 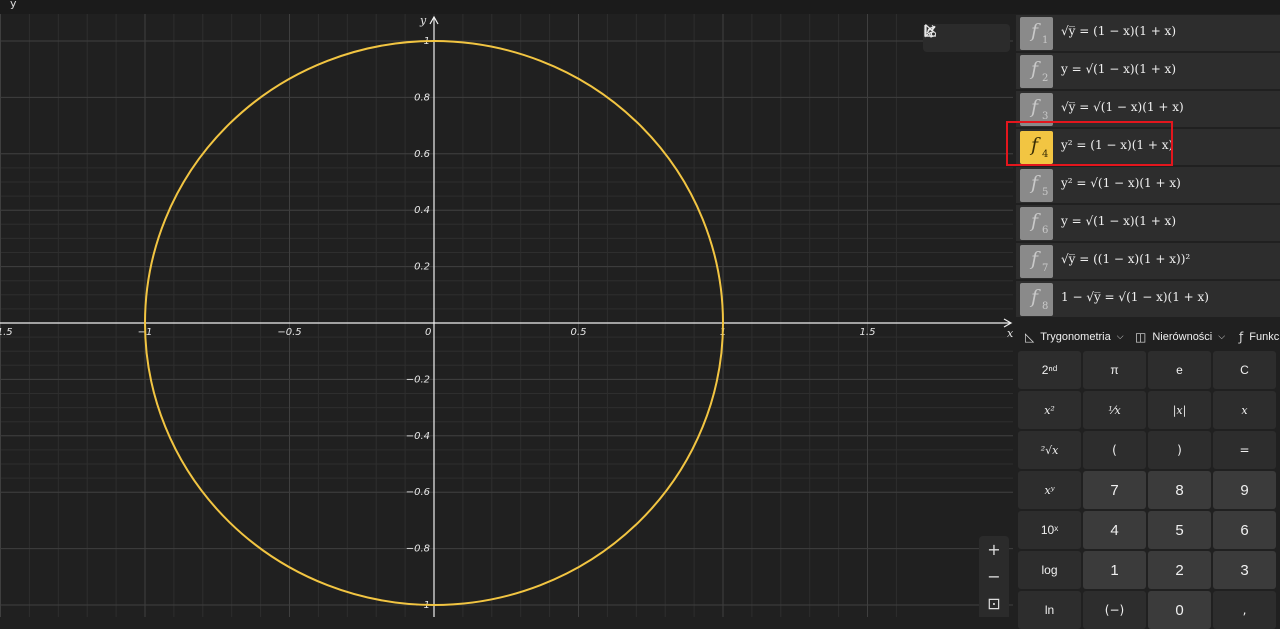 I want to click on function-expression: √y̅ = (1 − x)(1 + x), so click(x=1118, y=31).